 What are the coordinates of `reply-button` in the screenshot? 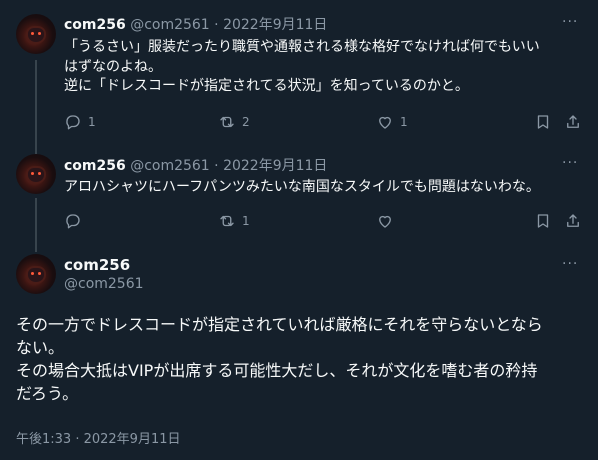 It's located at (76, 221).